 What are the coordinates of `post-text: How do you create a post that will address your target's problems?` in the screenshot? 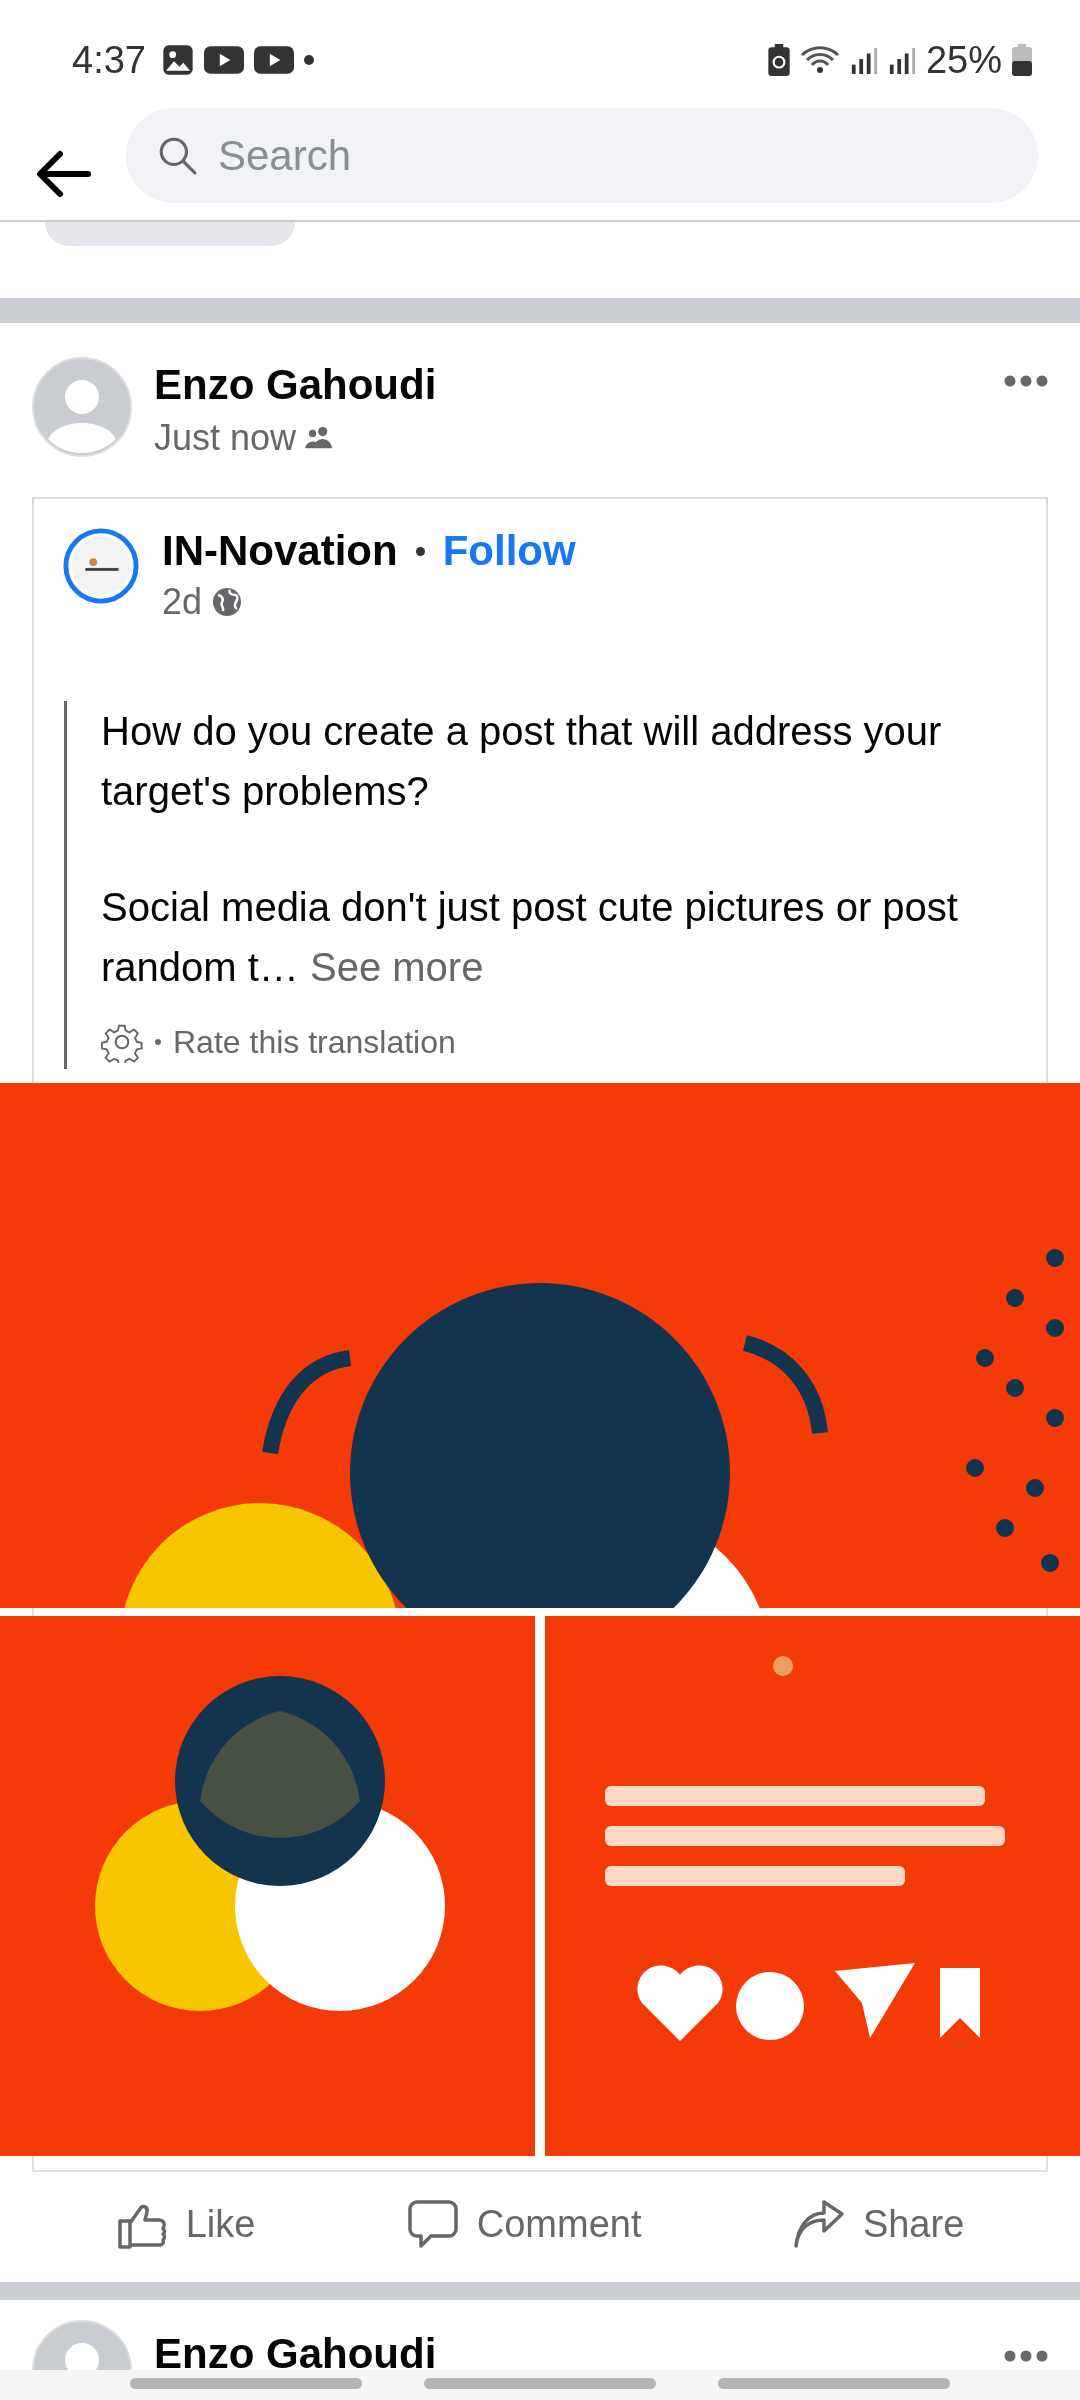 It's located at (522, 761).